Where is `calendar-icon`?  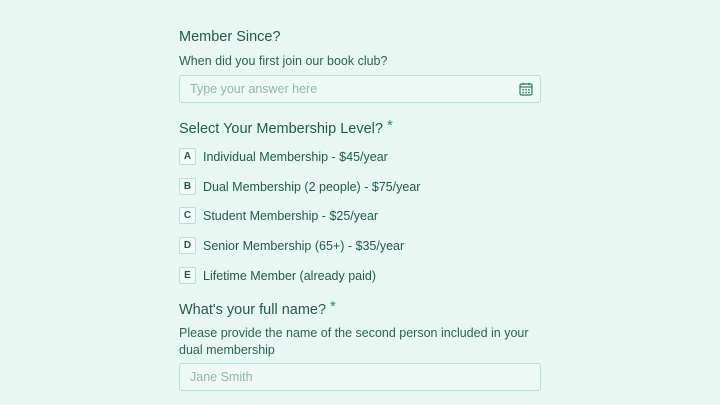 calendar-icon is located at coordinates (526, 89).